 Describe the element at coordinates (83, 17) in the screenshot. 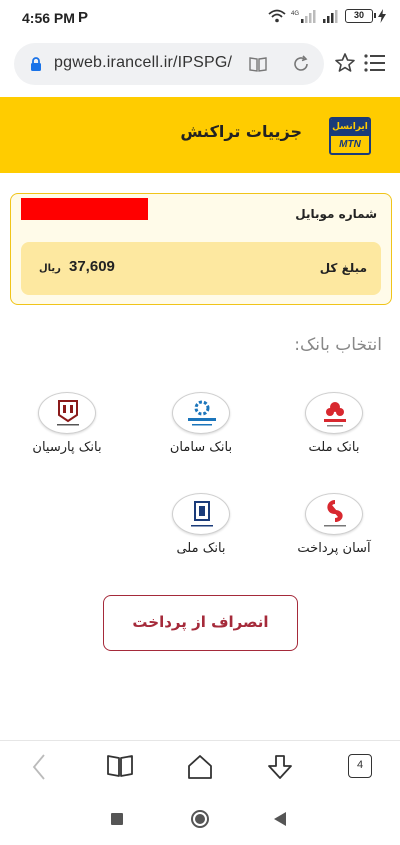

I see `notification-p-icon: P` at that location.